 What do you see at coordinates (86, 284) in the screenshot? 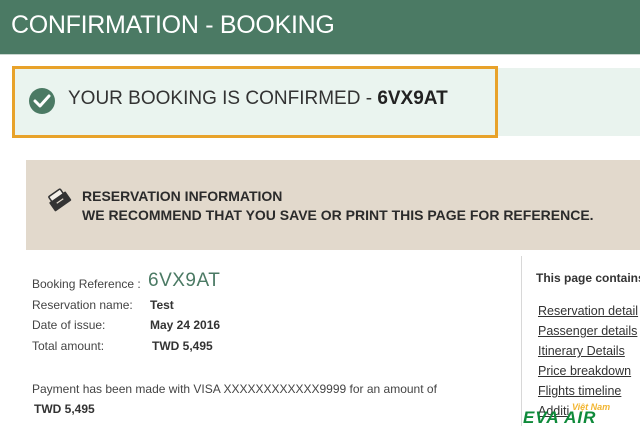
I see `booking-reference-label: Booking Reference :` at bounding box center [86, 284].